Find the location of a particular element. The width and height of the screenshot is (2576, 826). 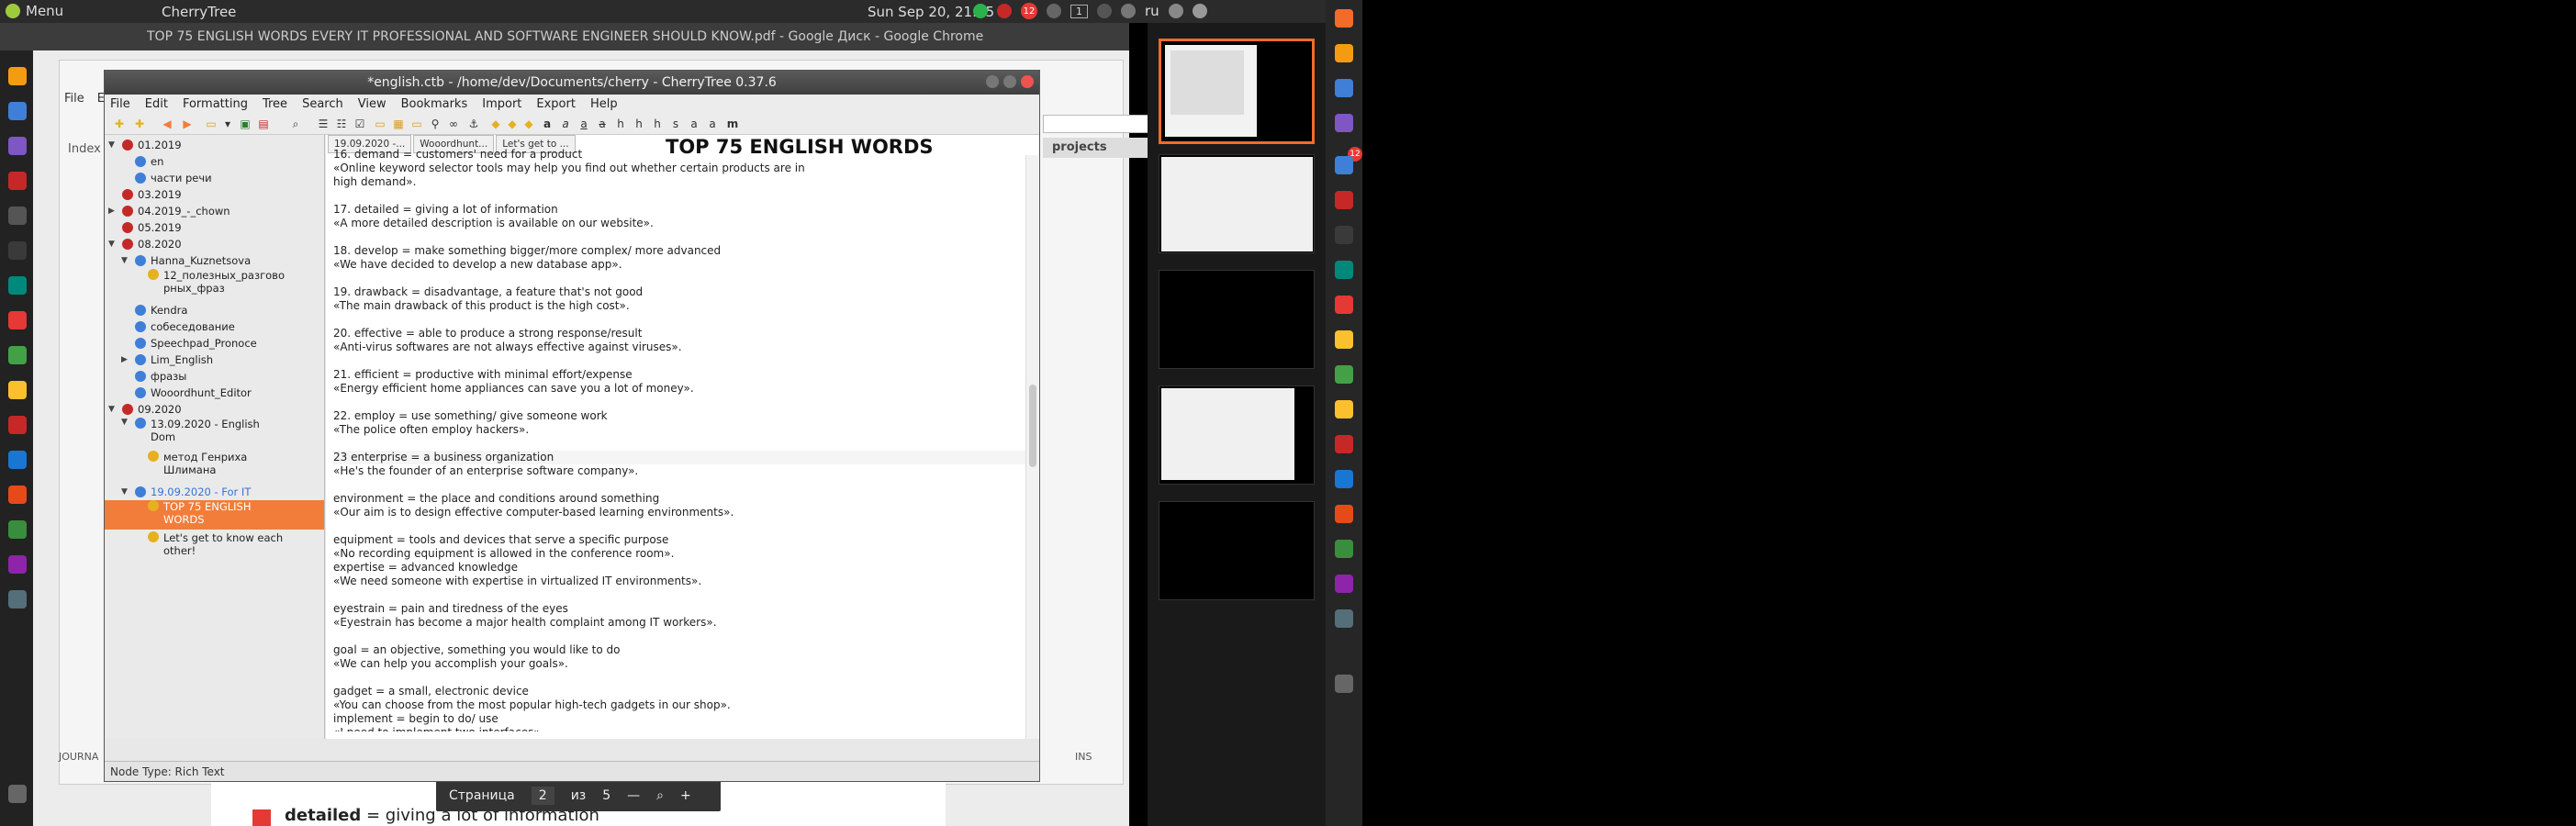

tree-node: ▼ 19.09.2020 - For IT is located at coordinates (222, 492).